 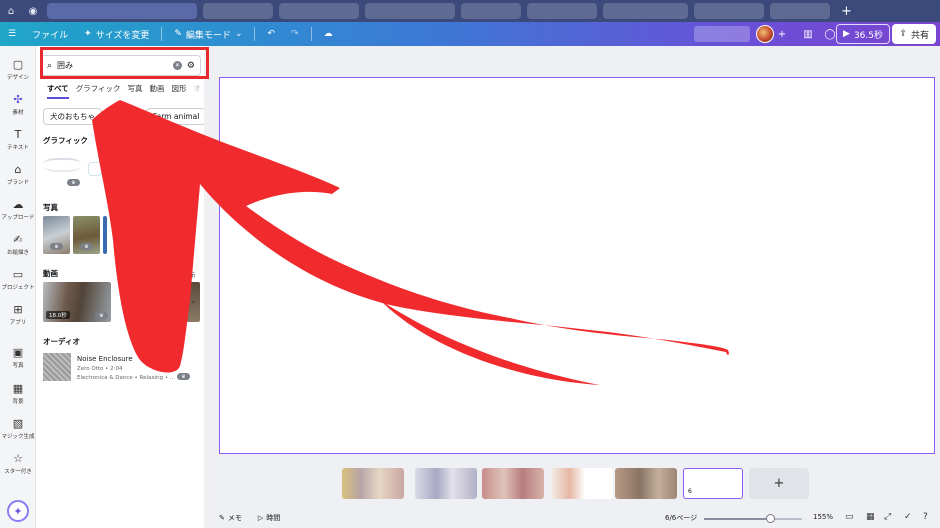 What do you see at coordinates (328, 34) in the screenshot?
I see `cloud-save-button: ☁` at bounding box center [328, 34].